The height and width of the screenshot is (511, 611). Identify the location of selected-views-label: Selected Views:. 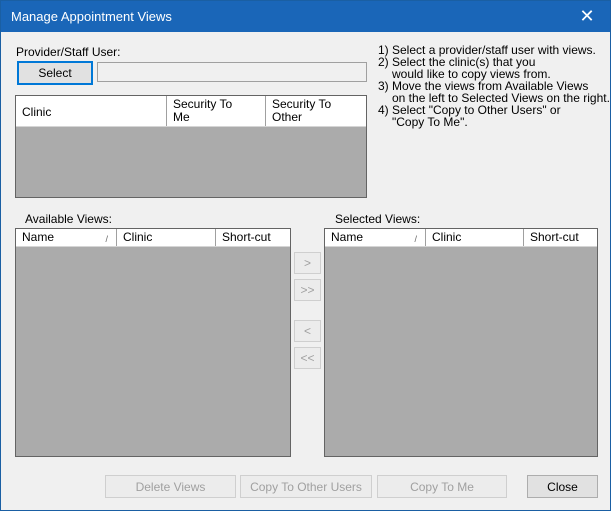
(378, 219).